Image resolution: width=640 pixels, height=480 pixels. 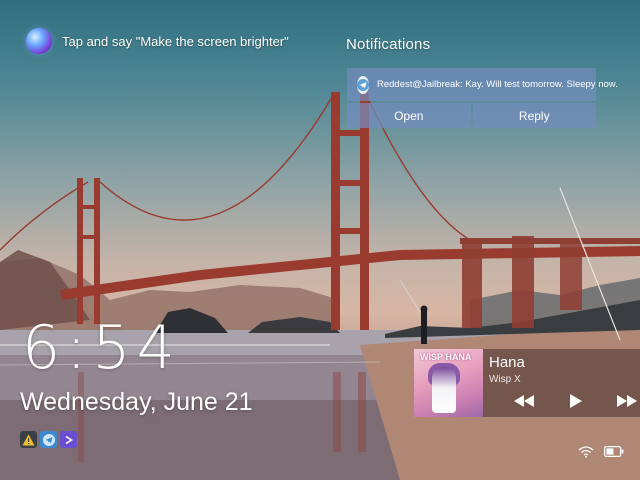 I want to click on album-art-figure, so click(x=444, y=390).